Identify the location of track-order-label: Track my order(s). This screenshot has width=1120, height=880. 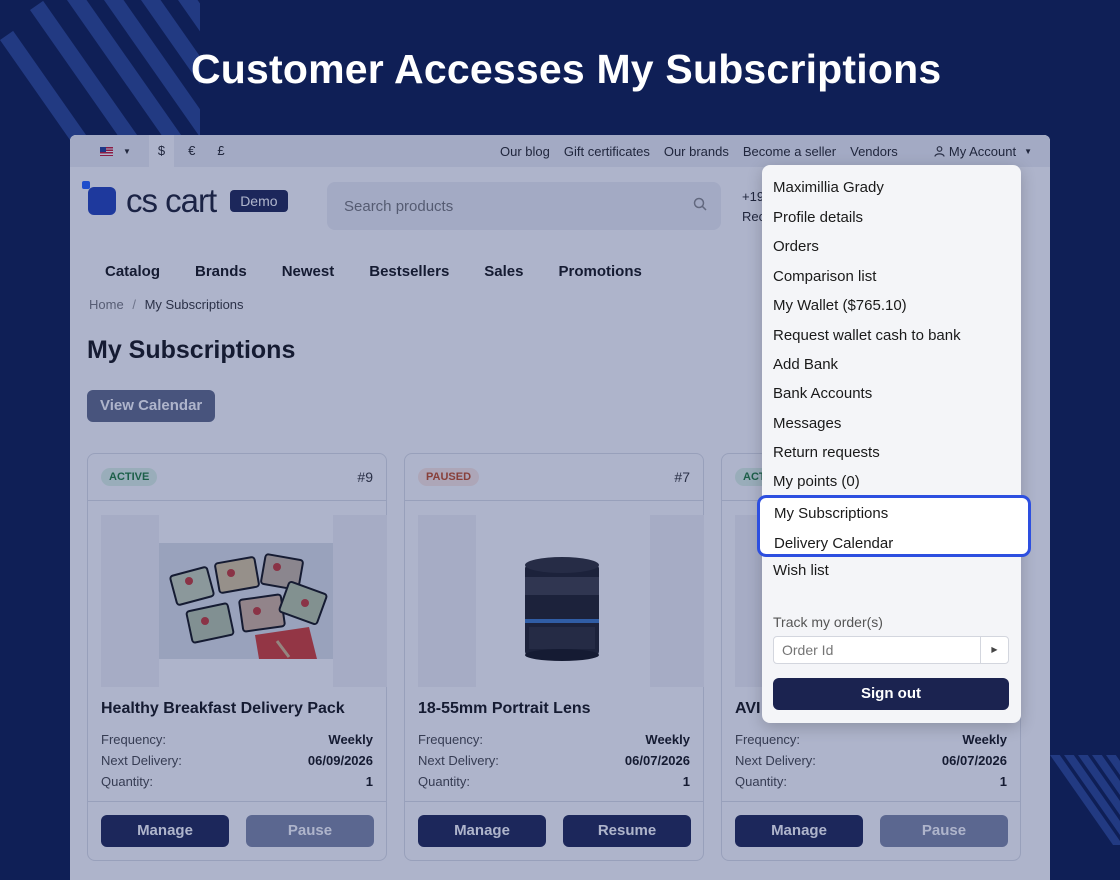
(828, 622).